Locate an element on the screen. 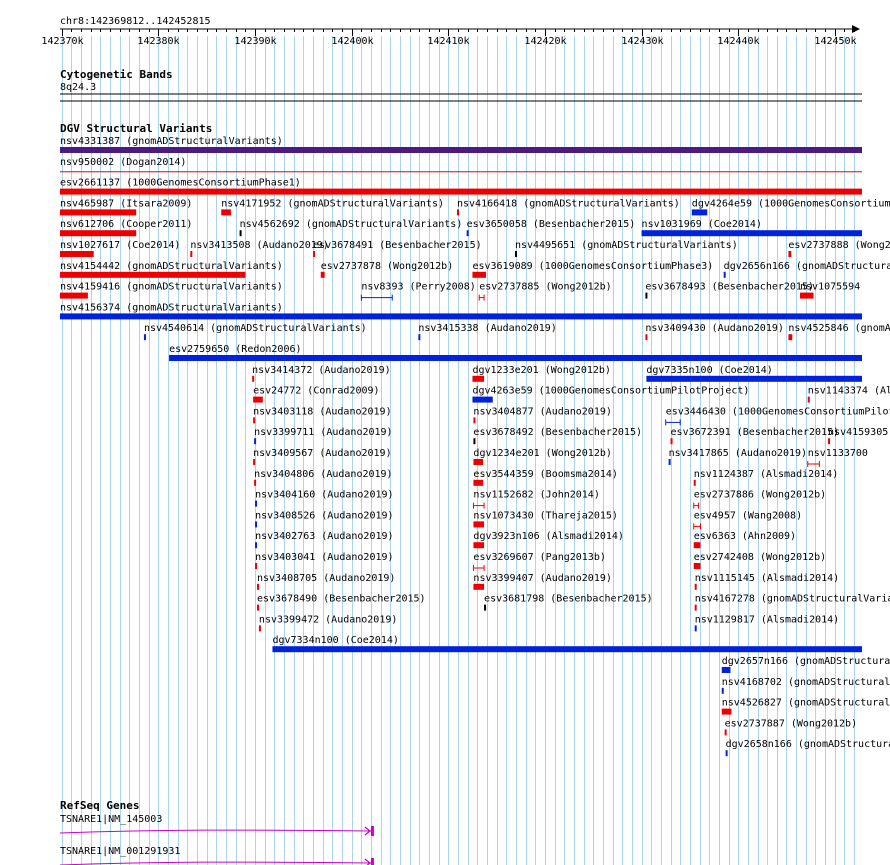 The image size is (890, 865). dgv-feature-label: esv2742408 (Wong2012b) is located at coordinates (760, 557).